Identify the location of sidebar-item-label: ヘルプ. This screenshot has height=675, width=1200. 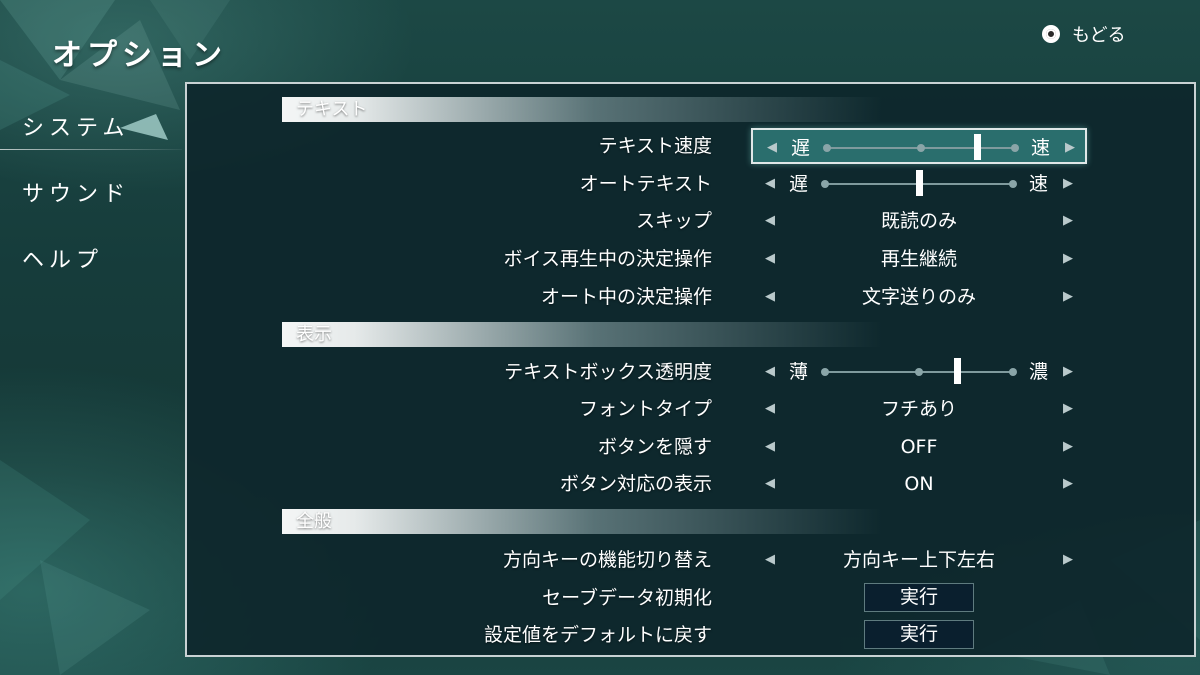
(63, 260).